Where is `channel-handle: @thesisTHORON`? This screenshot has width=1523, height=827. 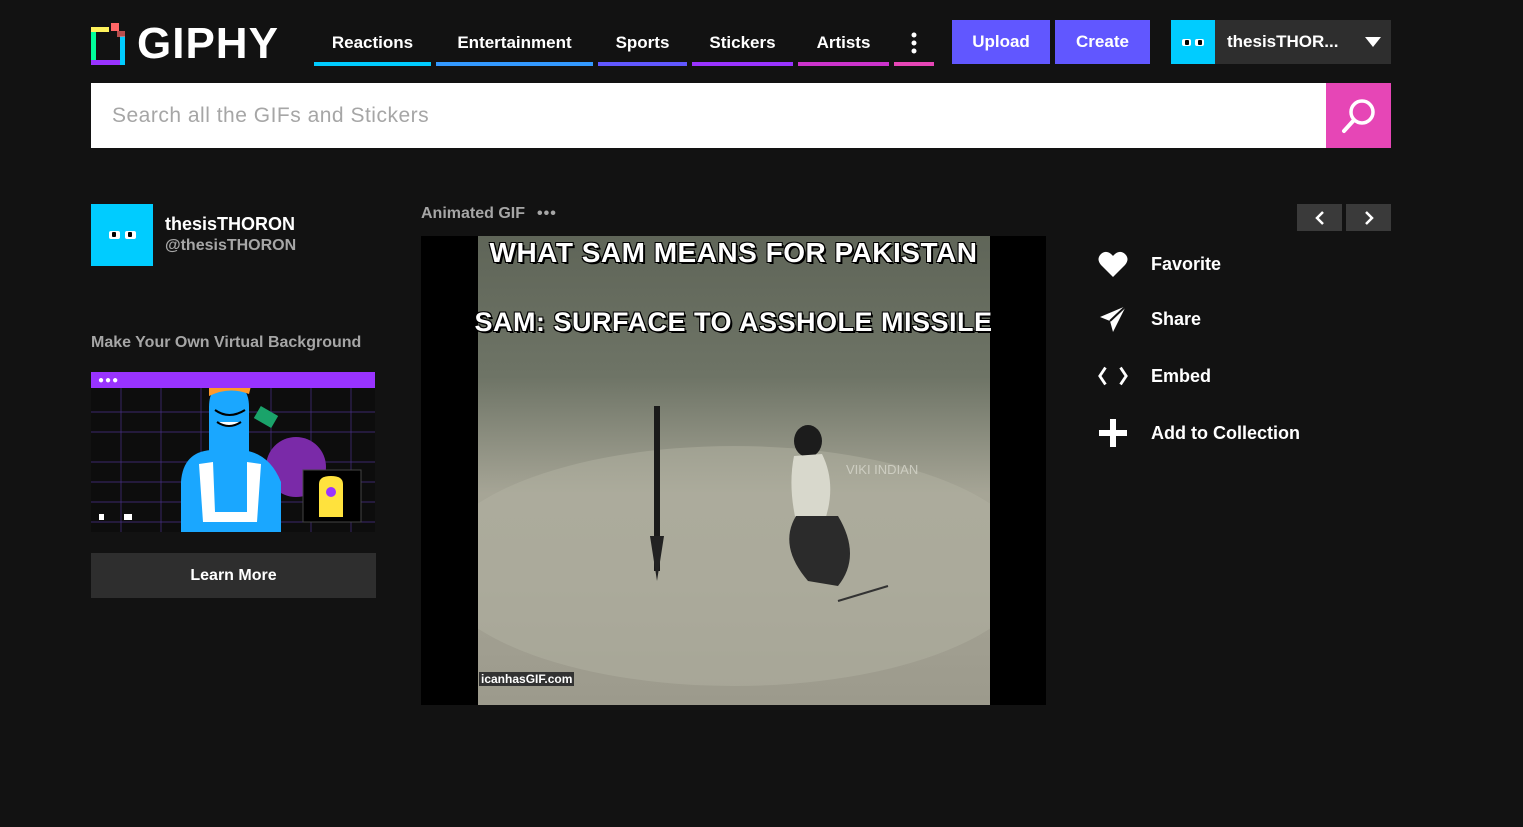 channel-handle: @thesisTHORON is located at coordinates (231, 245).